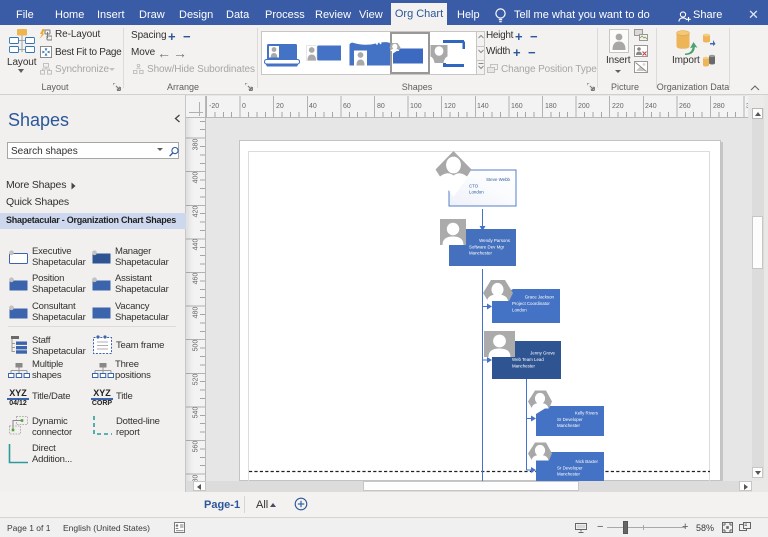 Image resolution: width=768 pixels, height=537 pixels. I want to click on svg-text: Jenny Grove, so click(542, 353).